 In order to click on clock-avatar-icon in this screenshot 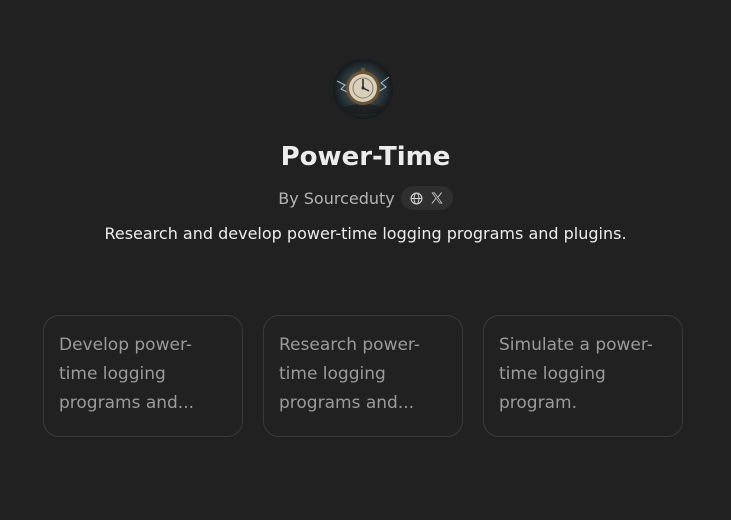, I will do `click(363, 89)`.